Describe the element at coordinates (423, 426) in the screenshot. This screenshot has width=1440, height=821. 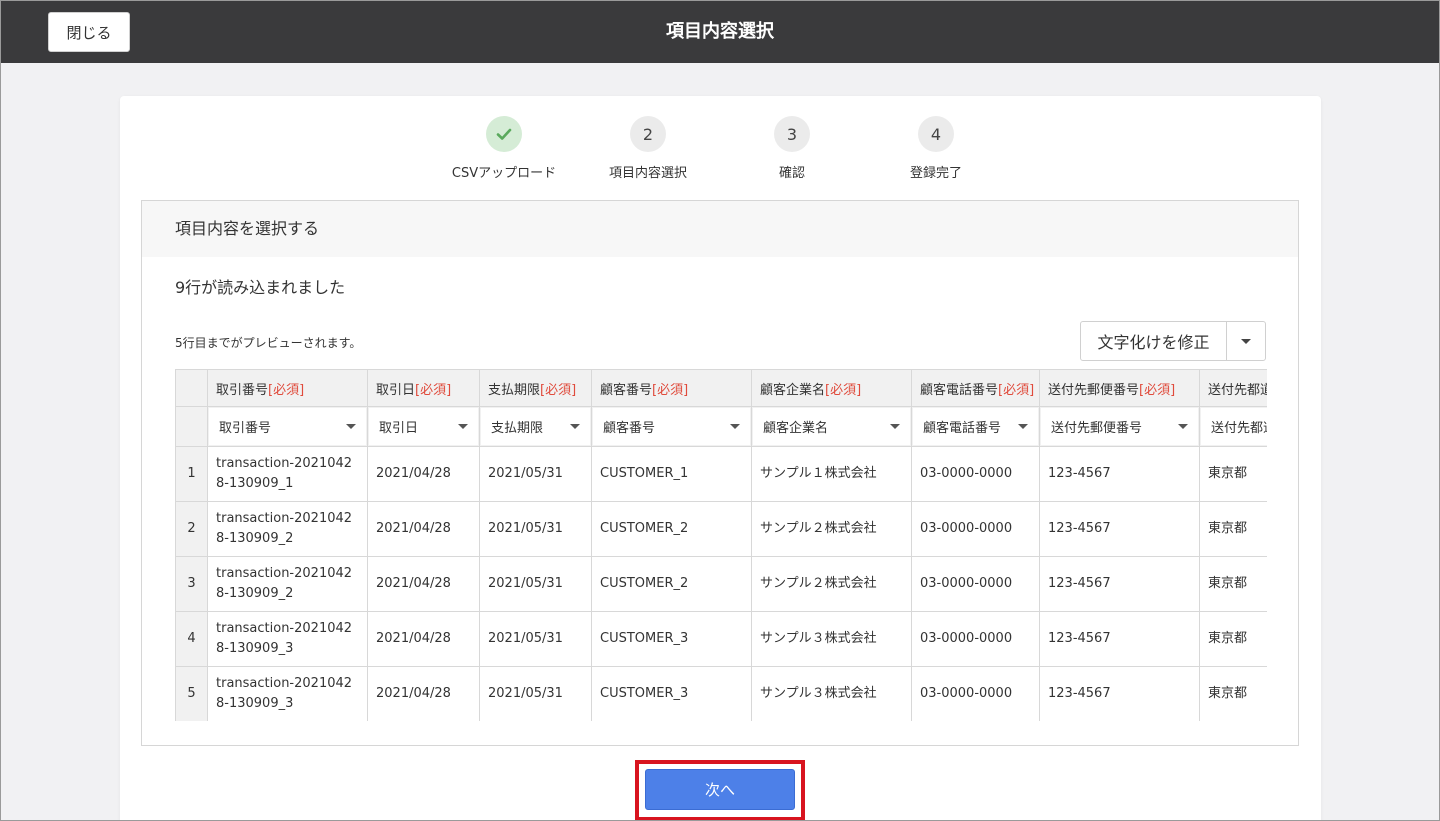
I see `column-select: 取引日` at that location.